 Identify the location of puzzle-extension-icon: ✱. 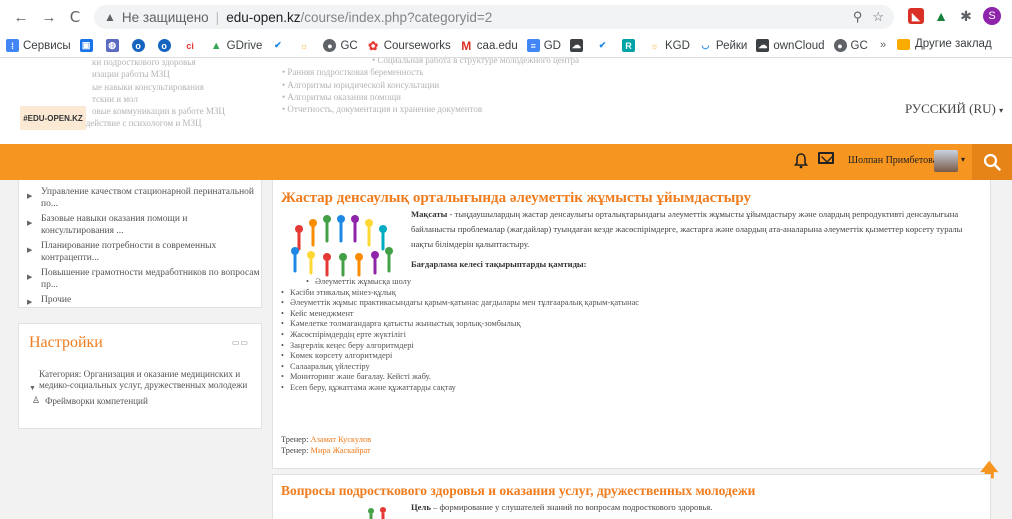
(966, 16).